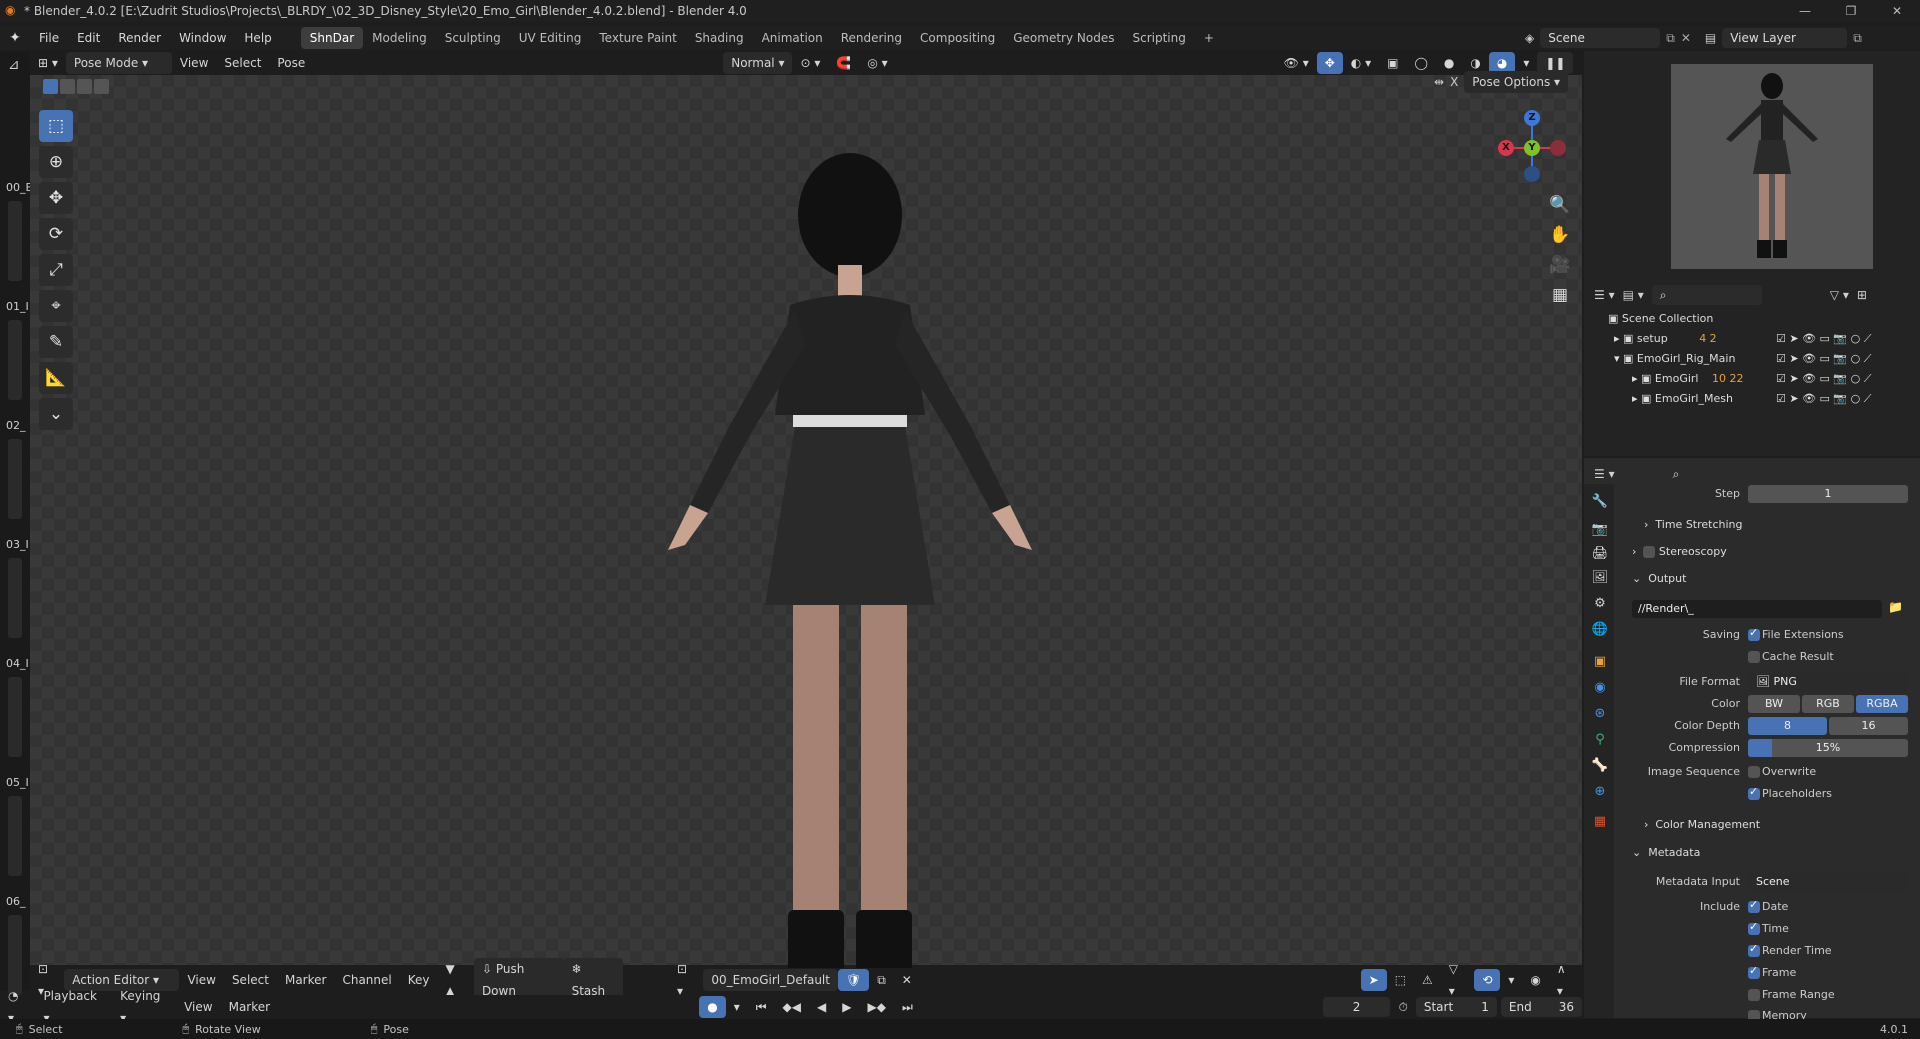 The image size is (1920, 1039). I want to click on workspace-tab-sculpting: Sculpting, so click(473, 38).